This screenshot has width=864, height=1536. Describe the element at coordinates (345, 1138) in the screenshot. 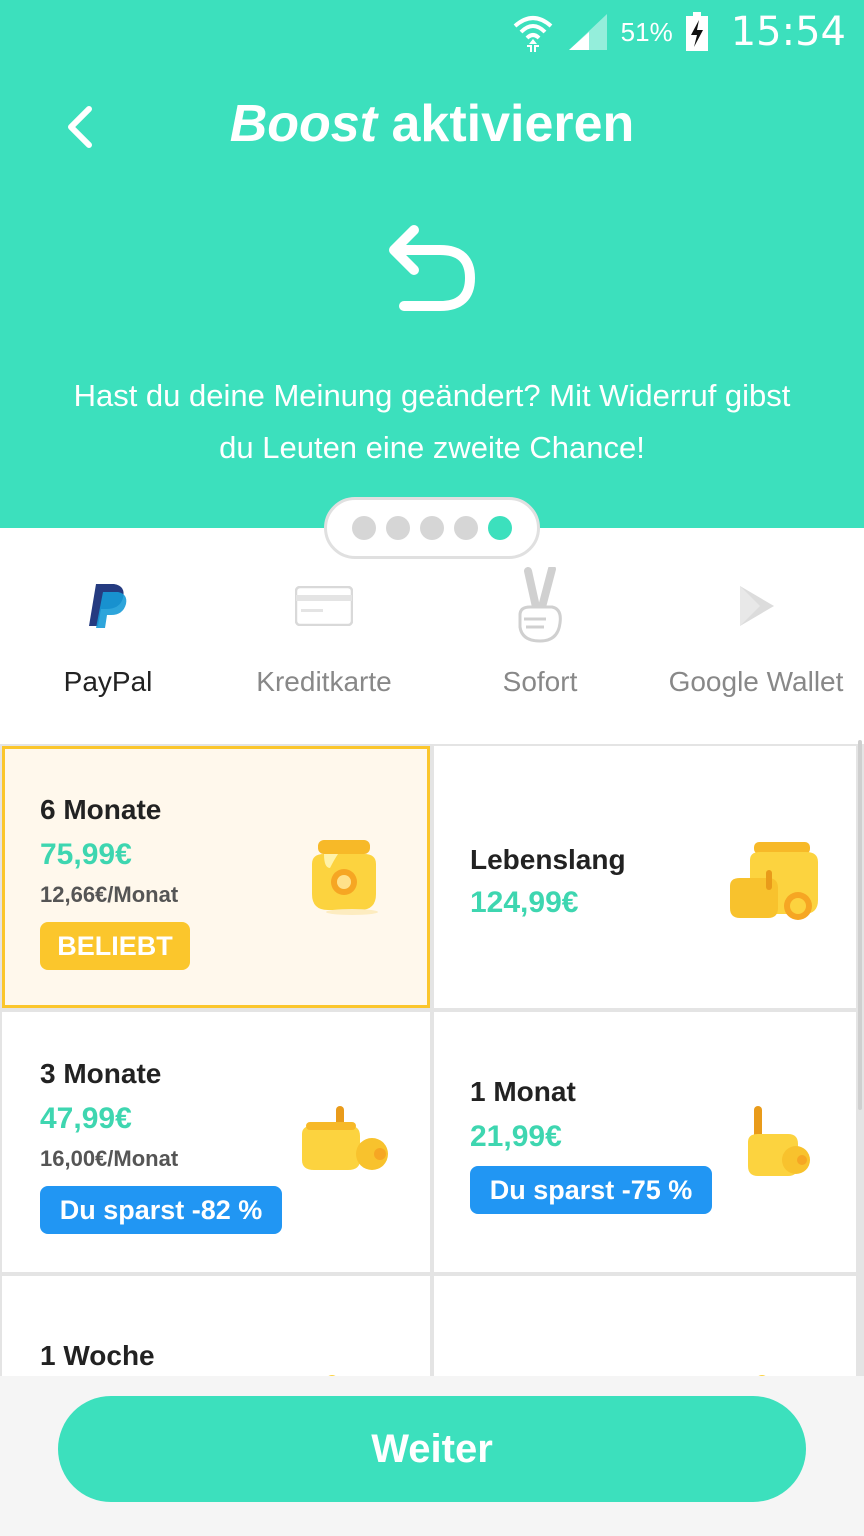

I see `honey-pots-icon` at that location.